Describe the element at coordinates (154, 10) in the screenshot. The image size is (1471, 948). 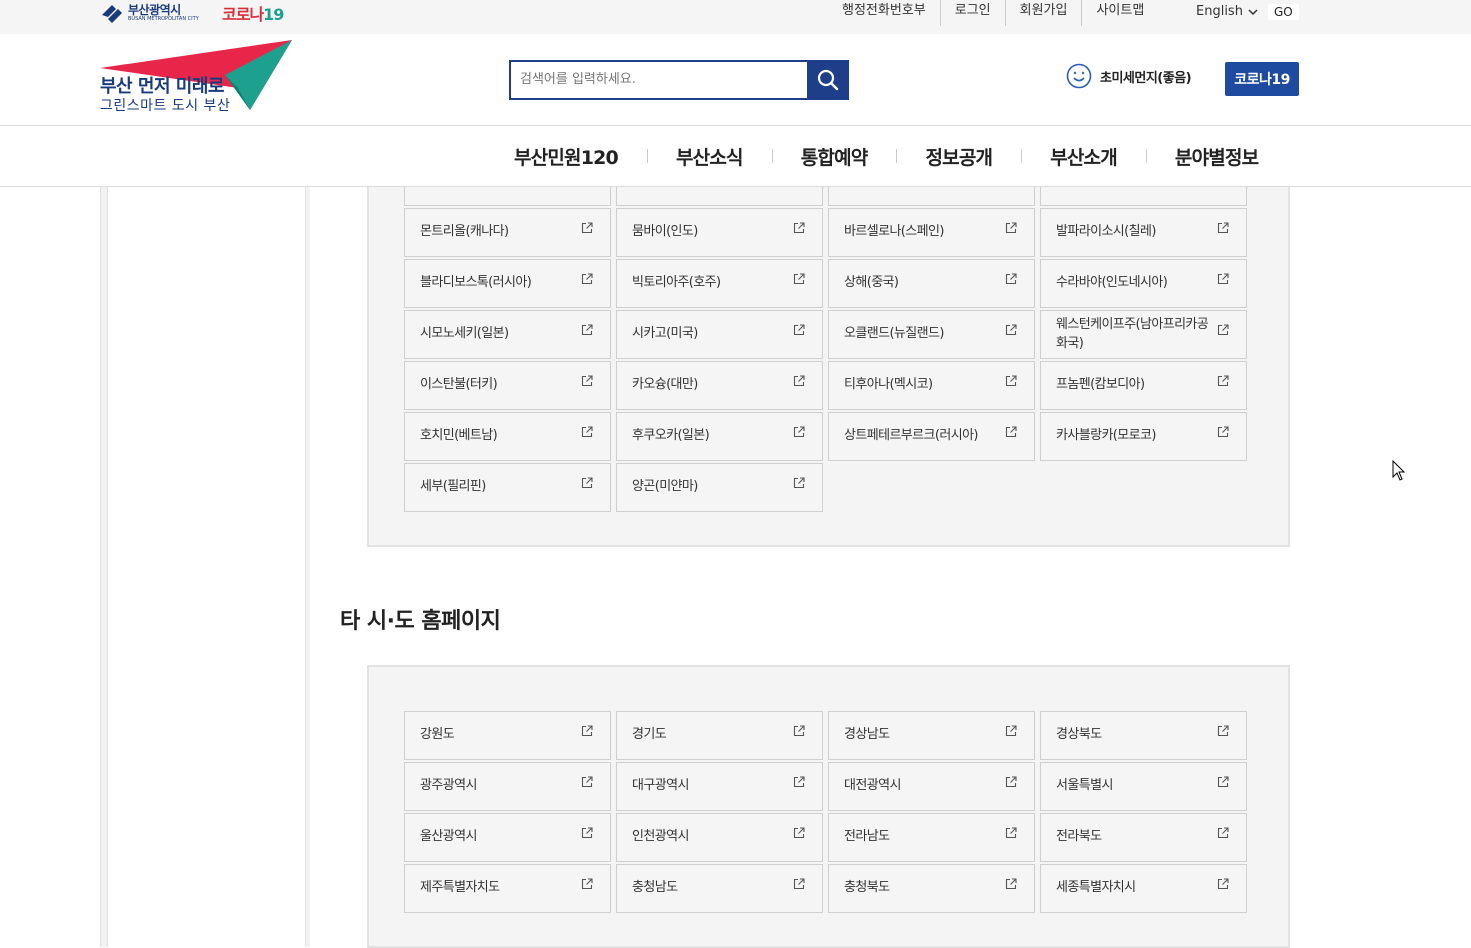
I see `busan-logo-ko: 부산광역시` at that location.